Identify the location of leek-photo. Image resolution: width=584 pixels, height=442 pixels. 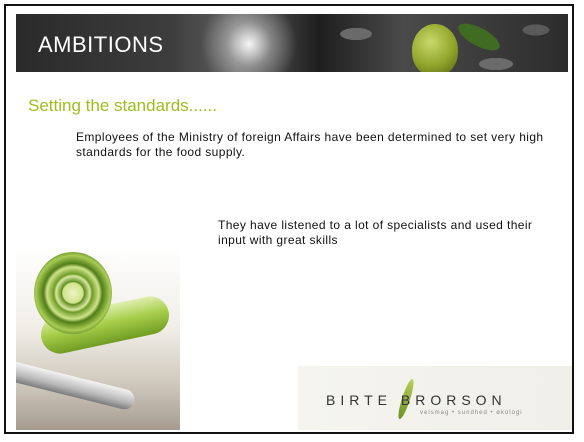
(98, 338).